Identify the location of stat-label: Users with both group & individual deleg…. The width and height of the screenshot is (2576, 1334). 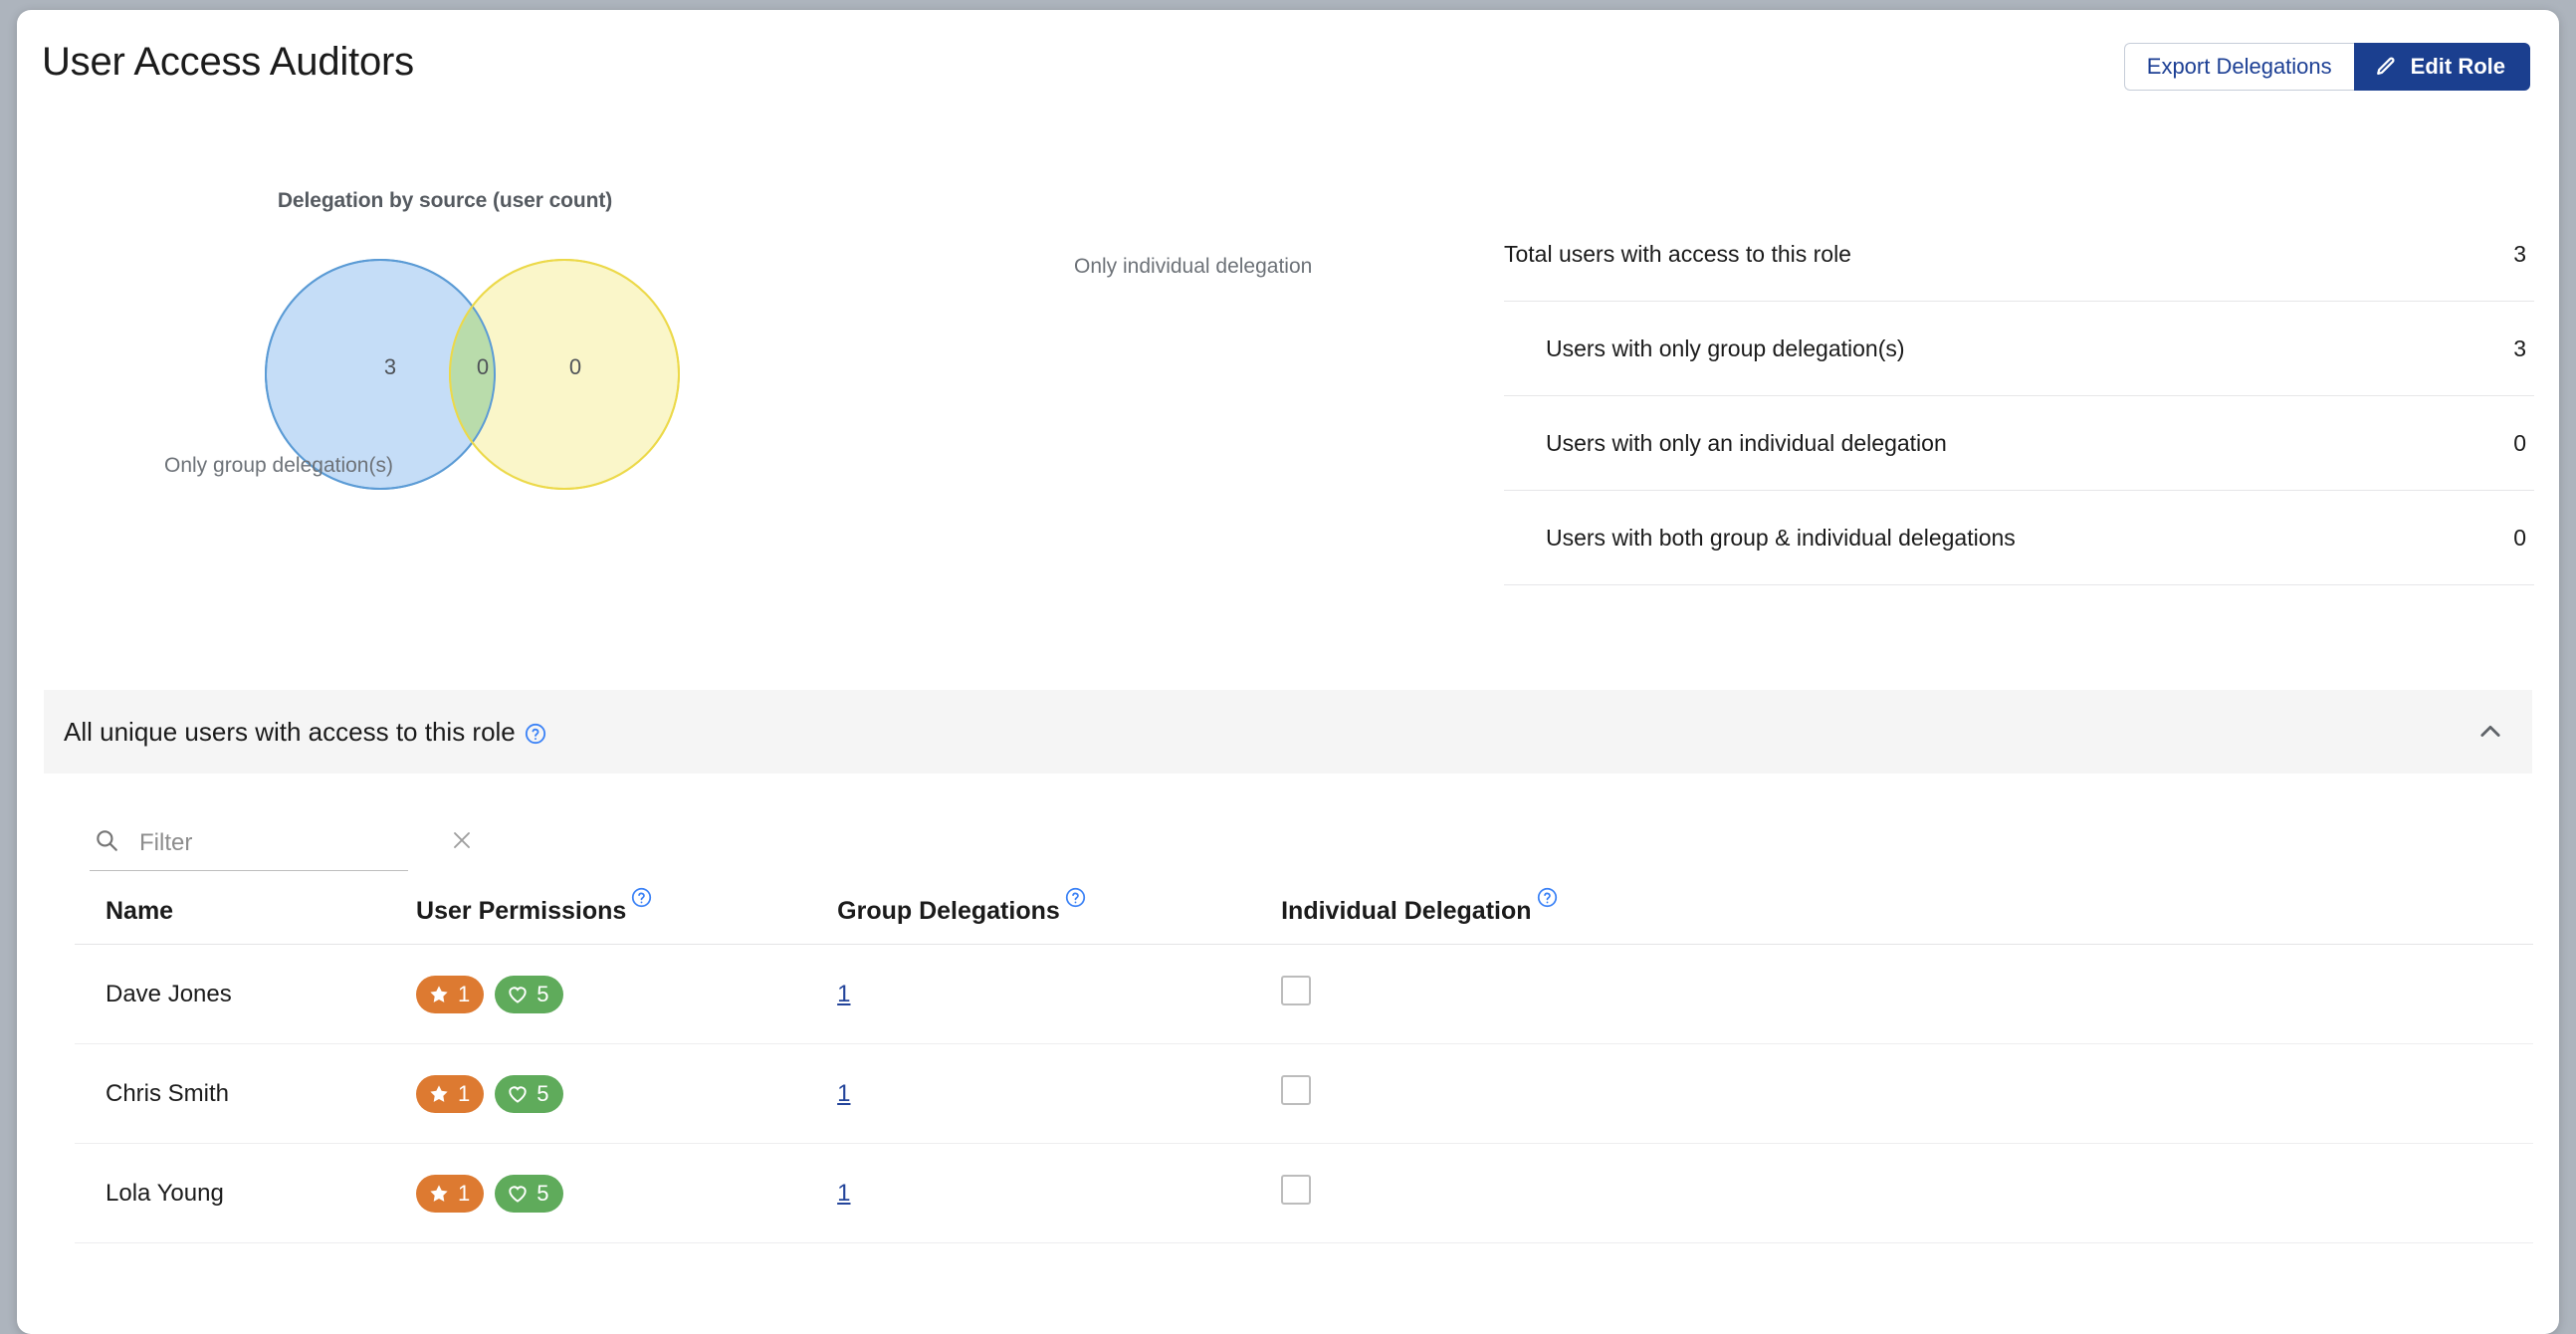
(1781, 537).